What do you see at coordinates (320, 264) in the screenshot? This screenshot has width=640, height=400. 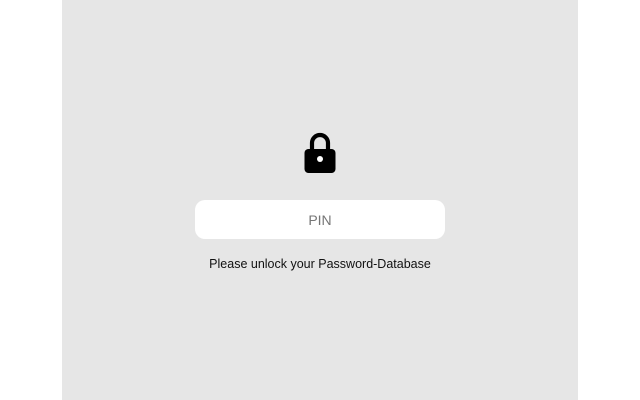 I see `unlock-message: Please unlock your Password-Database` at bounding box center [320, 264].